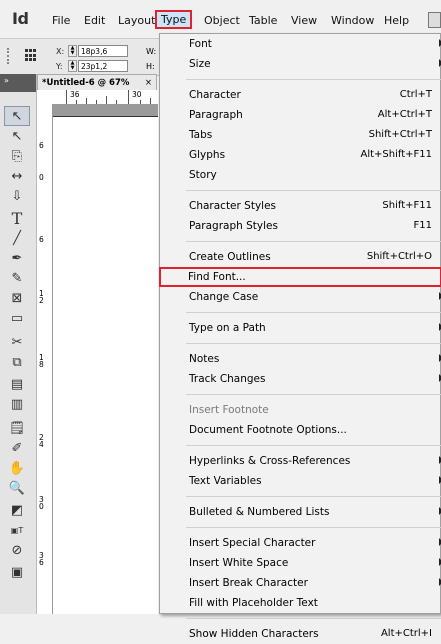  Describe the element at coordinates (17, 510) in the screenshot. I see `fill-stroke-icon: ◩` at that location.